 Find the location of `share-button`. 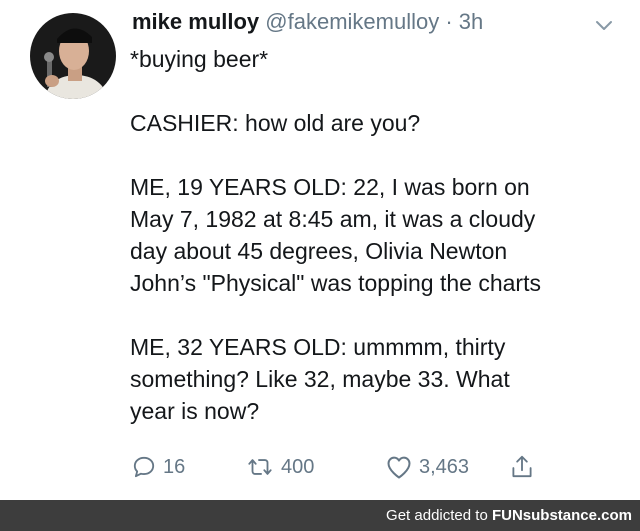

share-button is located at coordinates (525, 467).